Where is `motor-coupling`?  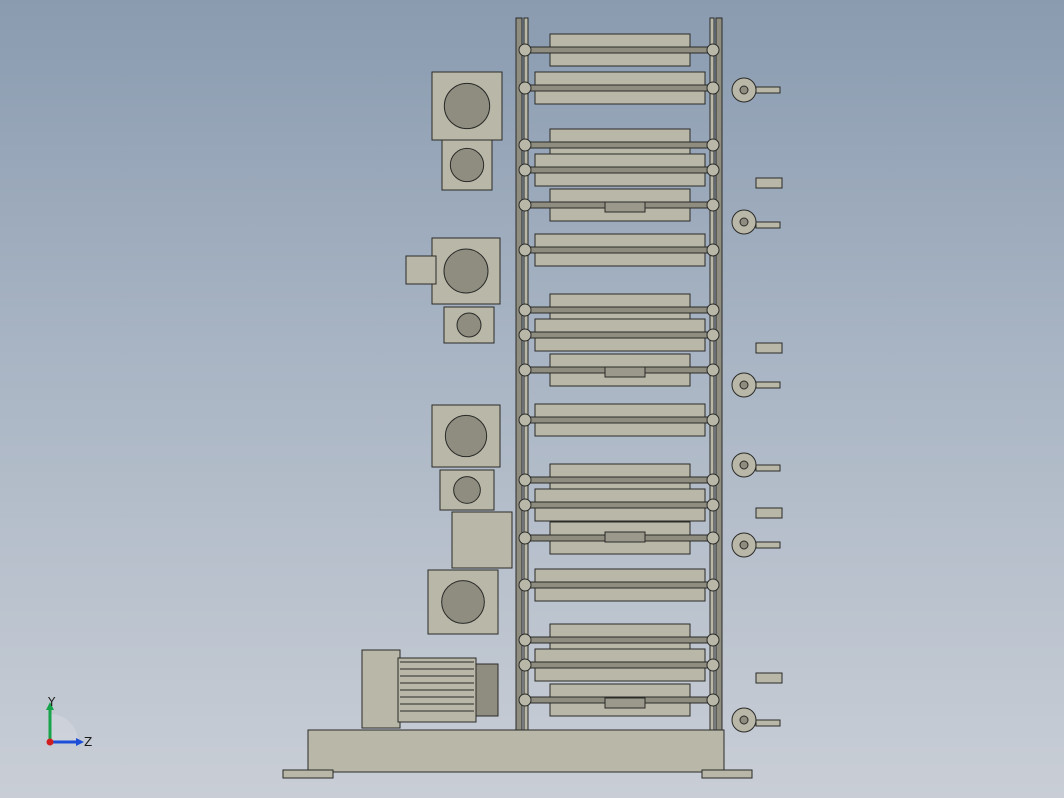 motor-coupling is located at coordinates (487, 690).